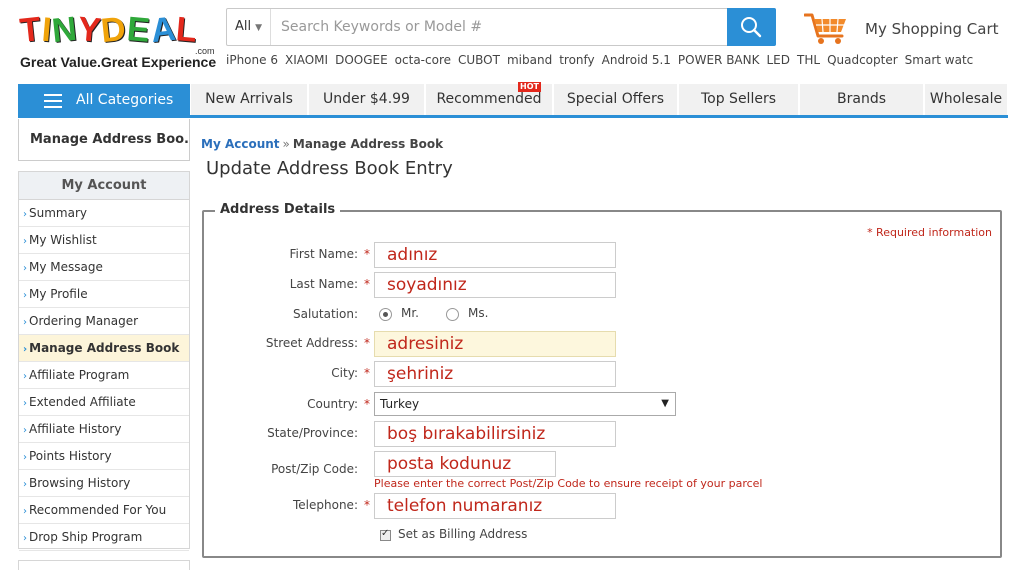  What do you see at coordinates (259, 28) in the screenshot?
I see `chevron-down-icon: ▼` at bounding box center [259, 28].